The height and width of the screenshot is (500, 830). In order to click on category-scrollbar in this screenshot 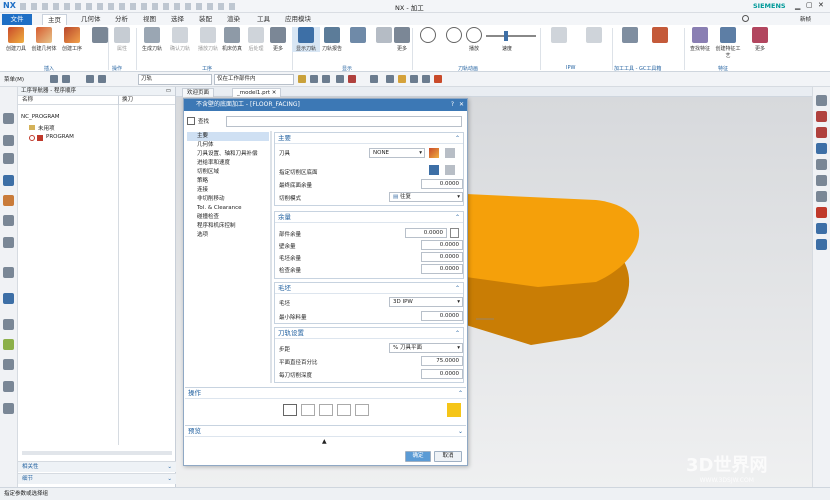, I will do `click(271, 257)`.